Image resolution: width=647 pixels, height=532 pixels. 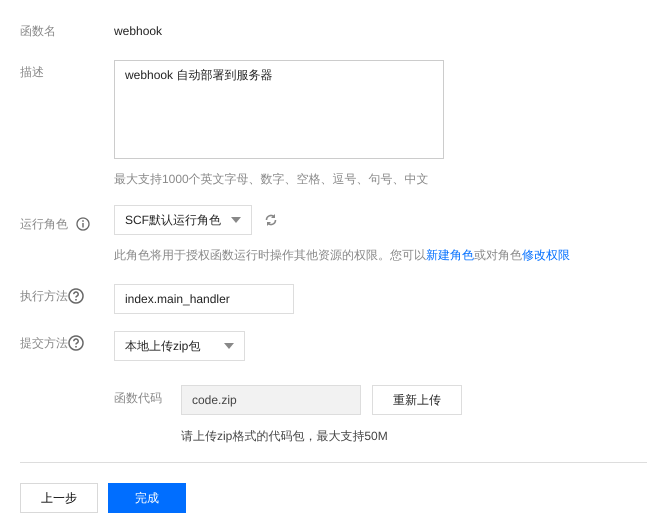 I want to click on function-name: webhook, so click(x=138, y=31).